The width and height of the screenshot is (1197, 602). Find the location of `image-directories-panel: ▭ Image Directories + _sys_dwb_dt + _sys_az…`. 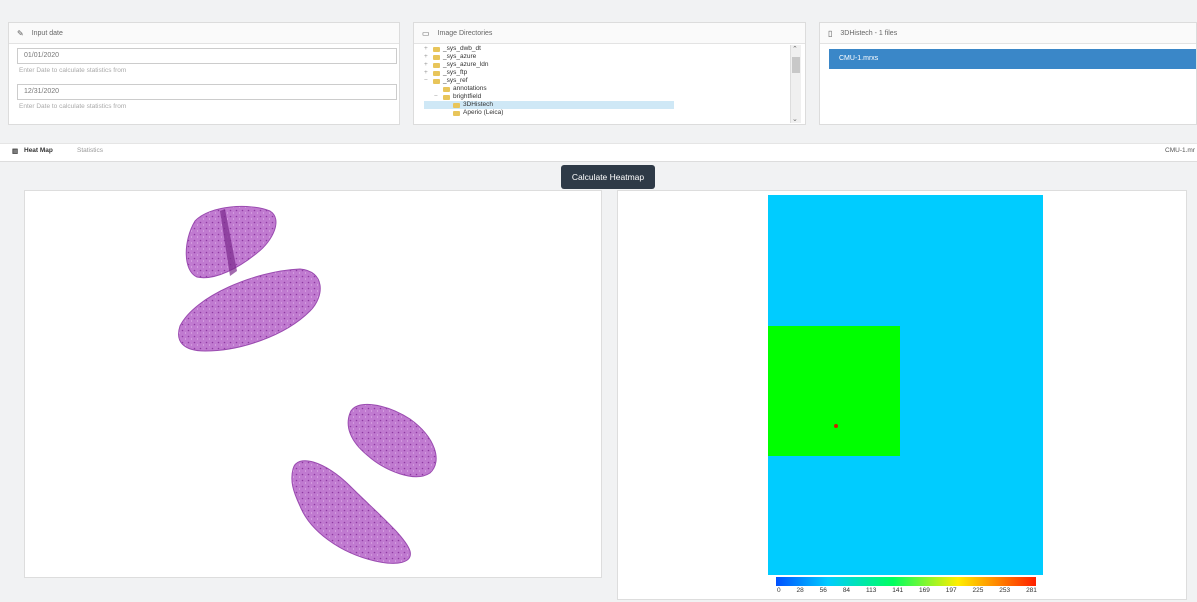

image-directories-panel: ▭ Image Directories + _sys_dwb_dt + _sys_az… is located at coordinates (609, 73).